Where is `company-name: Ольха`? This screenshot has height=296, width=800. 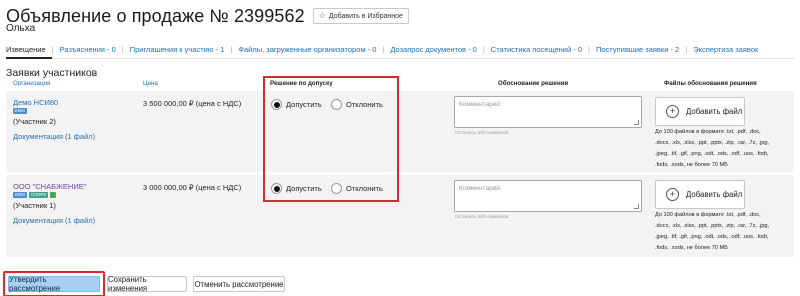 company-name: Ольха is located at coordinates (21, 28).